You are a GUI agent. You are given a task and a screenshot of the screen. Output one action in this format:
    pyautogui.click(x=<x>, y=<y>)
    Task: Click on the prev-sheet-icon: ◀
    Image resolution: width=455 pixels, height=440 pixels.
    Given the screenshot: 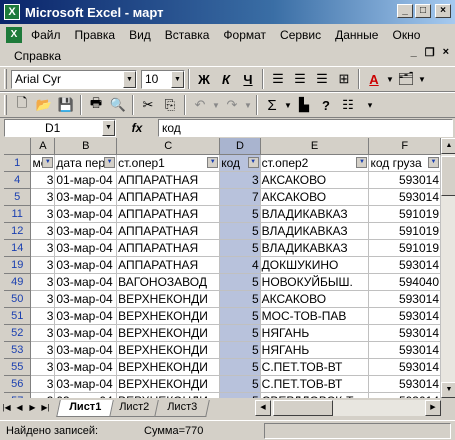 What is the action you would take?
    pyautogui.click(x=19, y=407)
    